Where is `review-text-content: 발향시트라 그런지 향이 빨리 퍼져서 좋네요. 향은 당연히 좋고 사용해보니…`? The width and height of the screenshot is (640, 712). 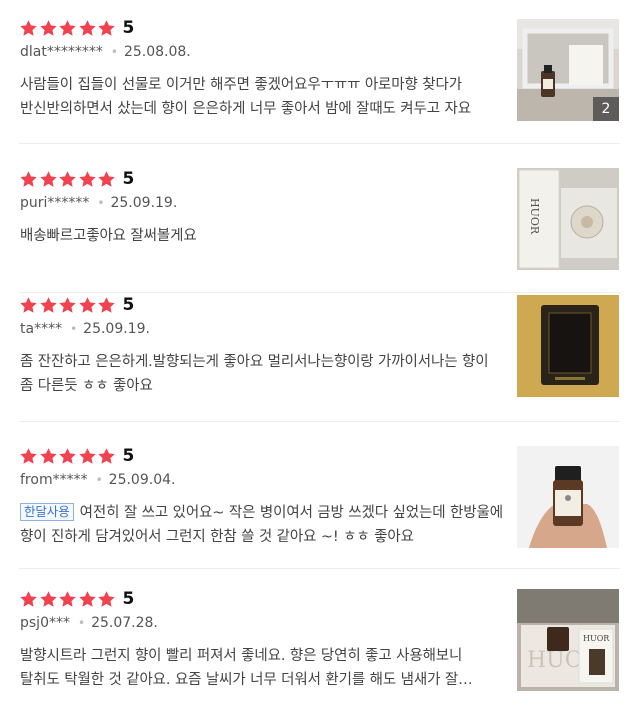
review-text-content: 발향시트라 그런지 향이 빨리 퍼져서 좋네요. 향은 당연히 좋고 사용해보니… is located at coordinates (241, 668).